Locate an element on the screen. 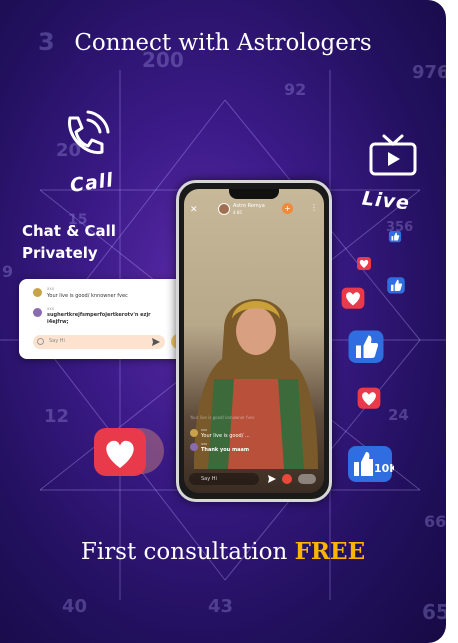  host-avatar is located at coordinates (224, 209).